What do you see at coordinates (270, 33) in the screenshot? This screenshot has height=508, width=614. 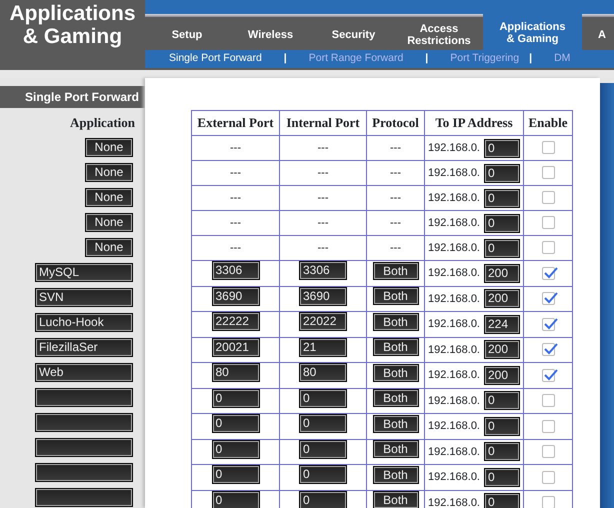 I see `nav-tab: Wireless` at bounding box center [270, 33].